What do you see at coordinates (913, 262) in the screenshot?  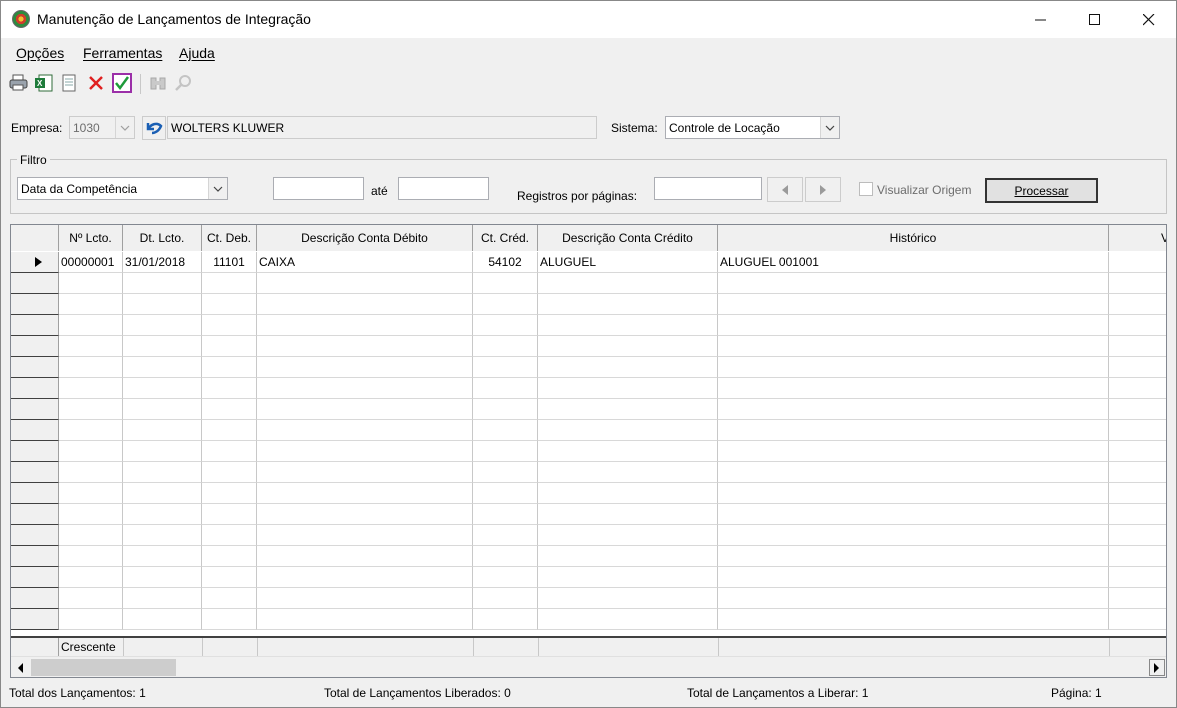 I see `table-cell: ALUGUEL 001001` at bounding box center [913, 262].